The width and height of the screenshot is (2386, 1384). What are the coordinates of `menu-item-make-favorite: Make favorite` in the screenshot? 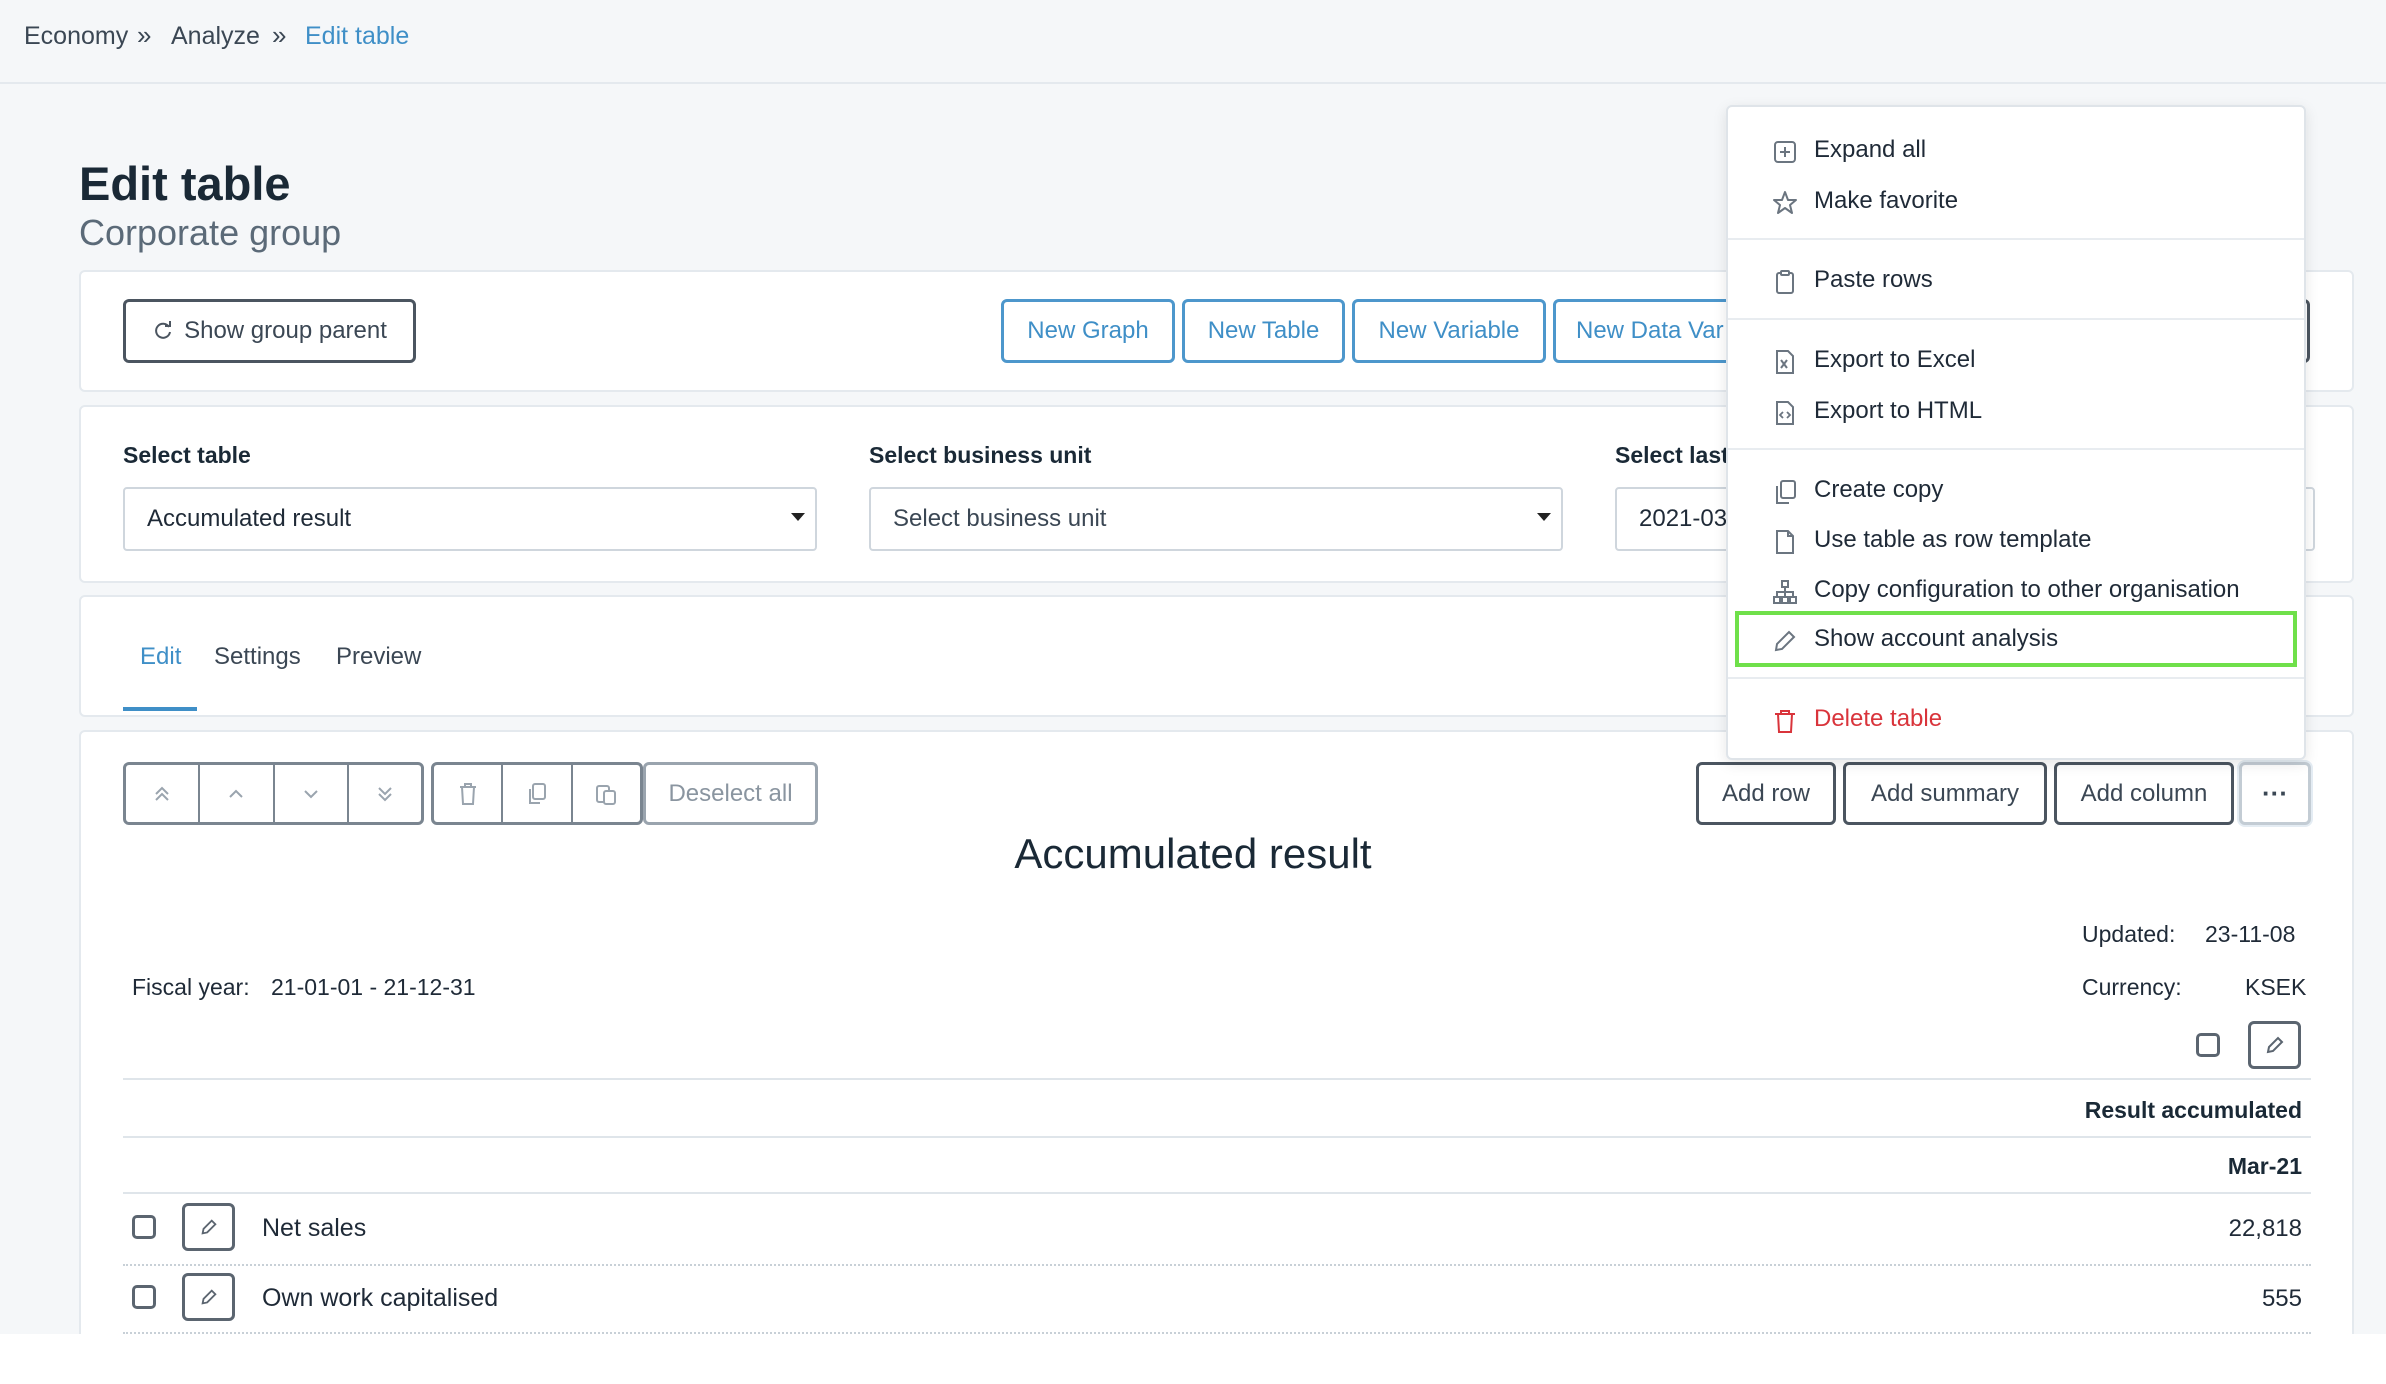 It's located at (2016, 202).